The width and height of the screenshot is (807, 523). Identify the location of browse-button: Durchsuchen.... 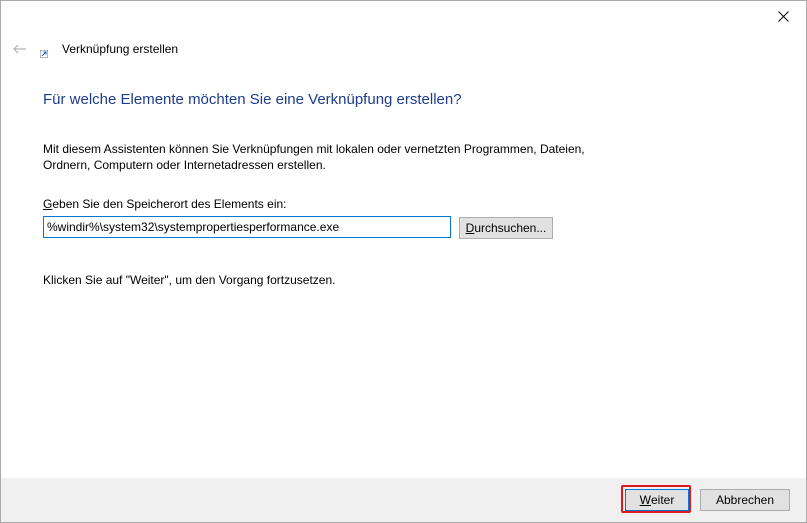
(506, 228).